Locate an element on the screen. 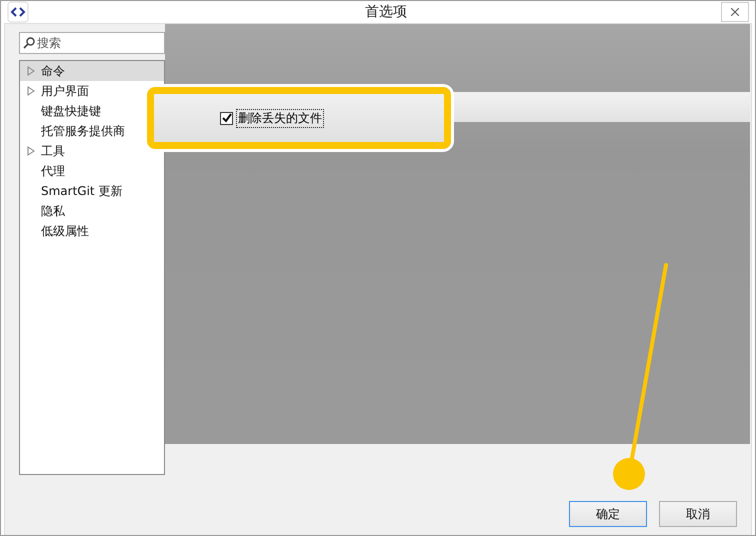 The width and height of the screenshot is (756, 536). tree-item: 命令 is located at coordinates (92, 71).